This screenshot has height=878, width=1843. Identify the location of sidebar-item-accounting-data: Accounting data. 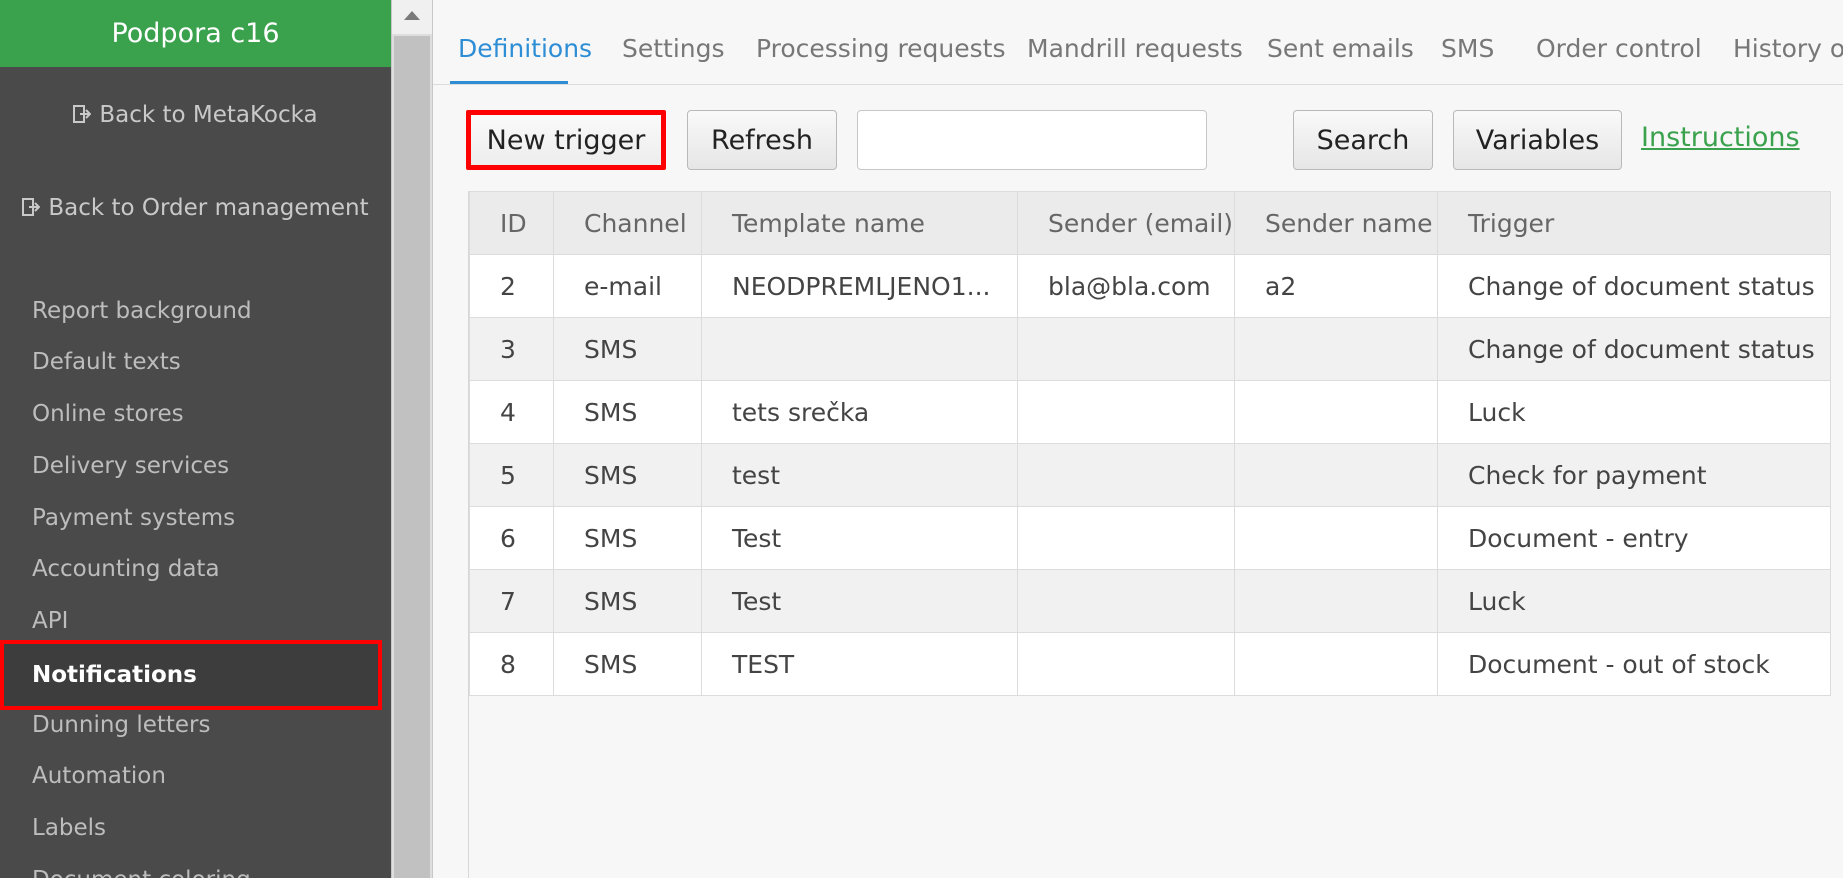
(126, 569).